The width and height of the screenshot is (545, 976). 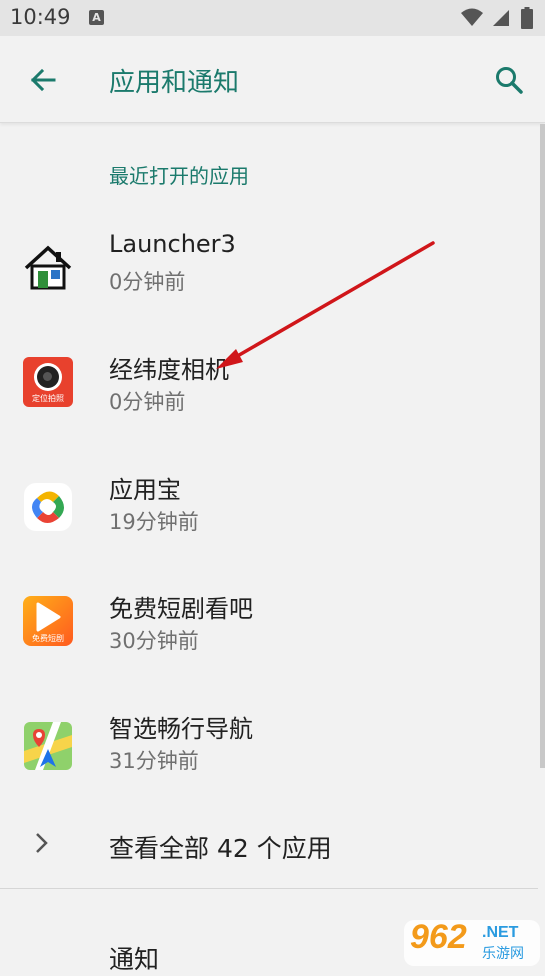 I want to click on page-title: 应用和通知, so click(x=174, y=83).